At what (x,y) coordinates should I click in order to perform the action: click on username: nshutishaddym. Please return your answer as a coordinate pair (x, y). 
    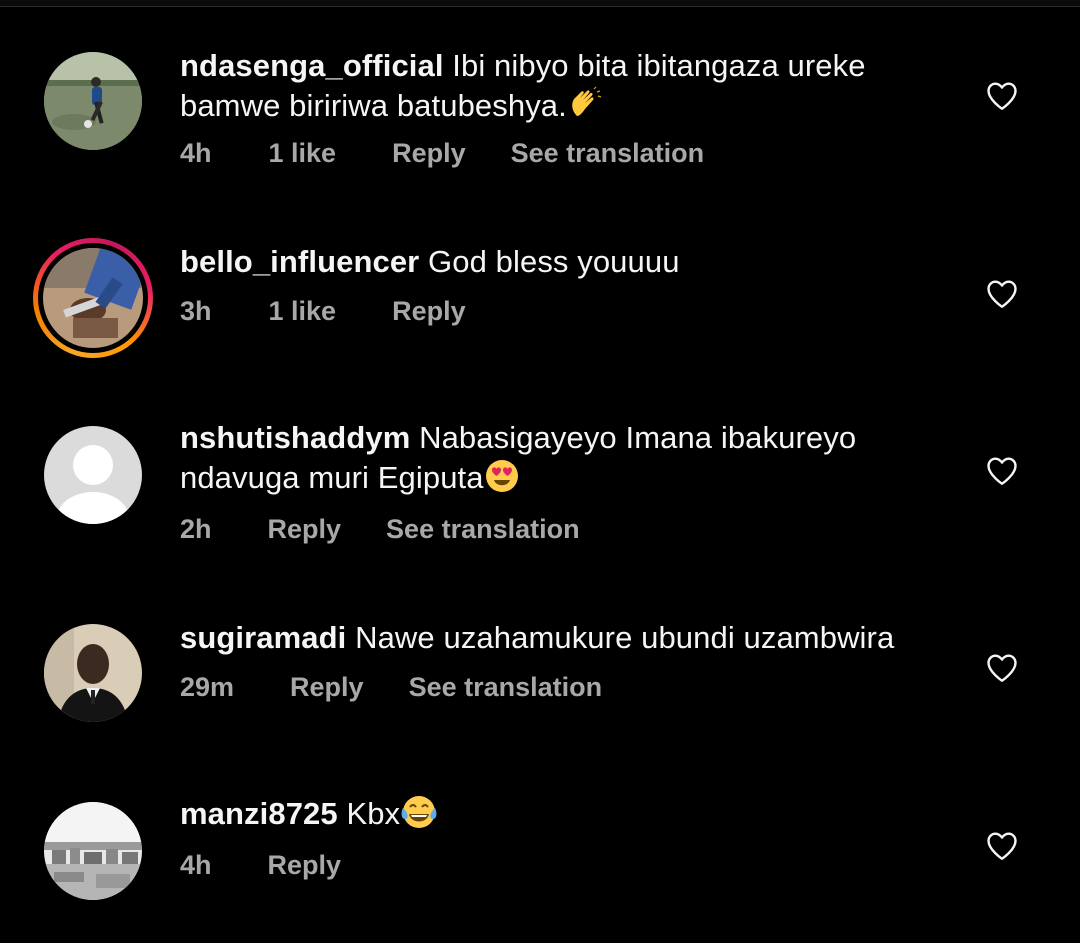
    Looking at the image, I should click on (295, 437).